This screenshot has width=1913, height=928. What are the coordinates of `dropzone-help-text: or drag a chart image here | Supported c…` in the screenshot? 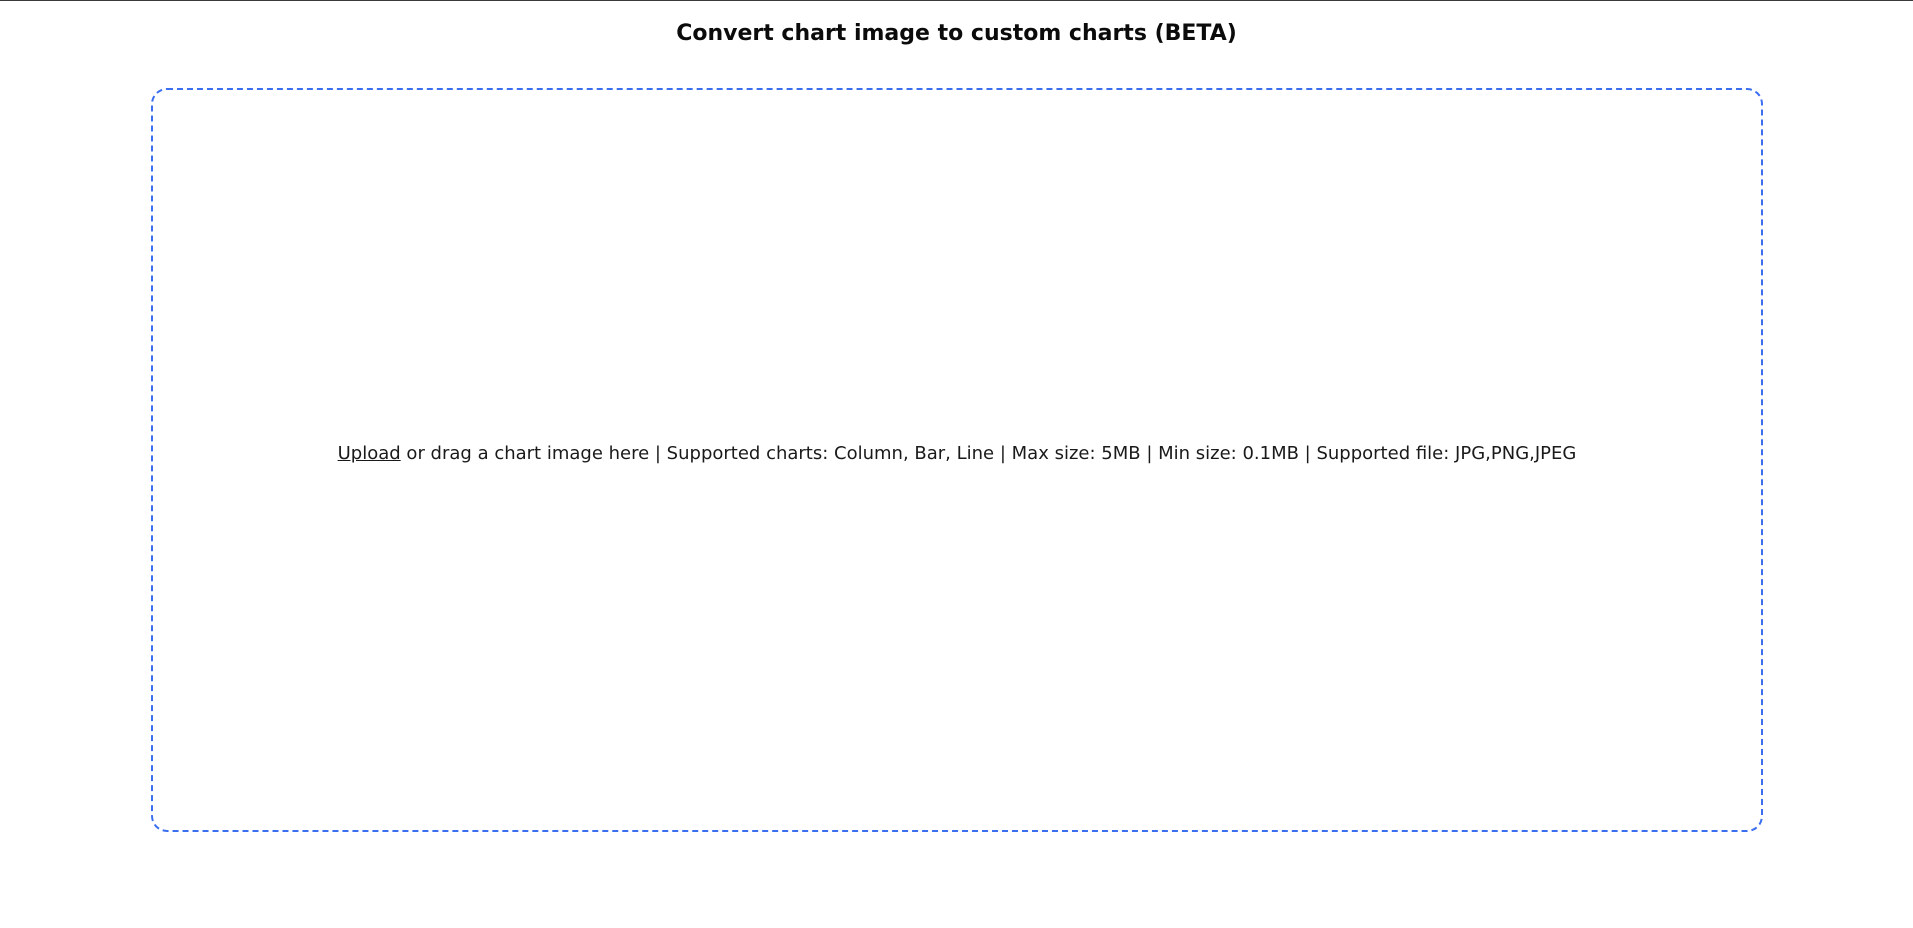 It's located at (988, 453).